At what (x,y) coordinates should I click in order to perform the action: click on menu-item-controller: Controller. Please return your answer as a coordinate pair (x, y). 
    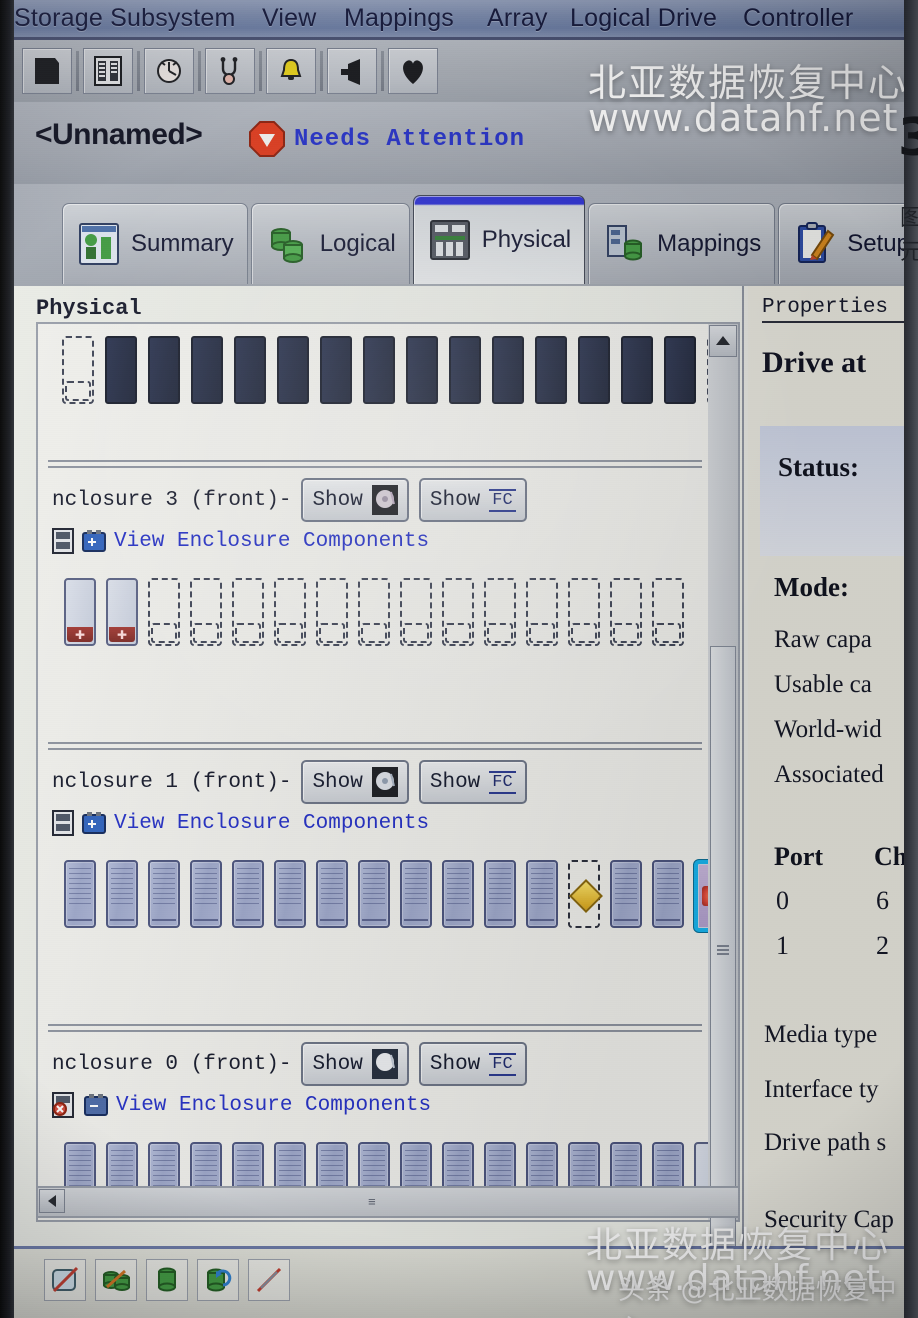
    Looking at the image, I should click on (798, 18).